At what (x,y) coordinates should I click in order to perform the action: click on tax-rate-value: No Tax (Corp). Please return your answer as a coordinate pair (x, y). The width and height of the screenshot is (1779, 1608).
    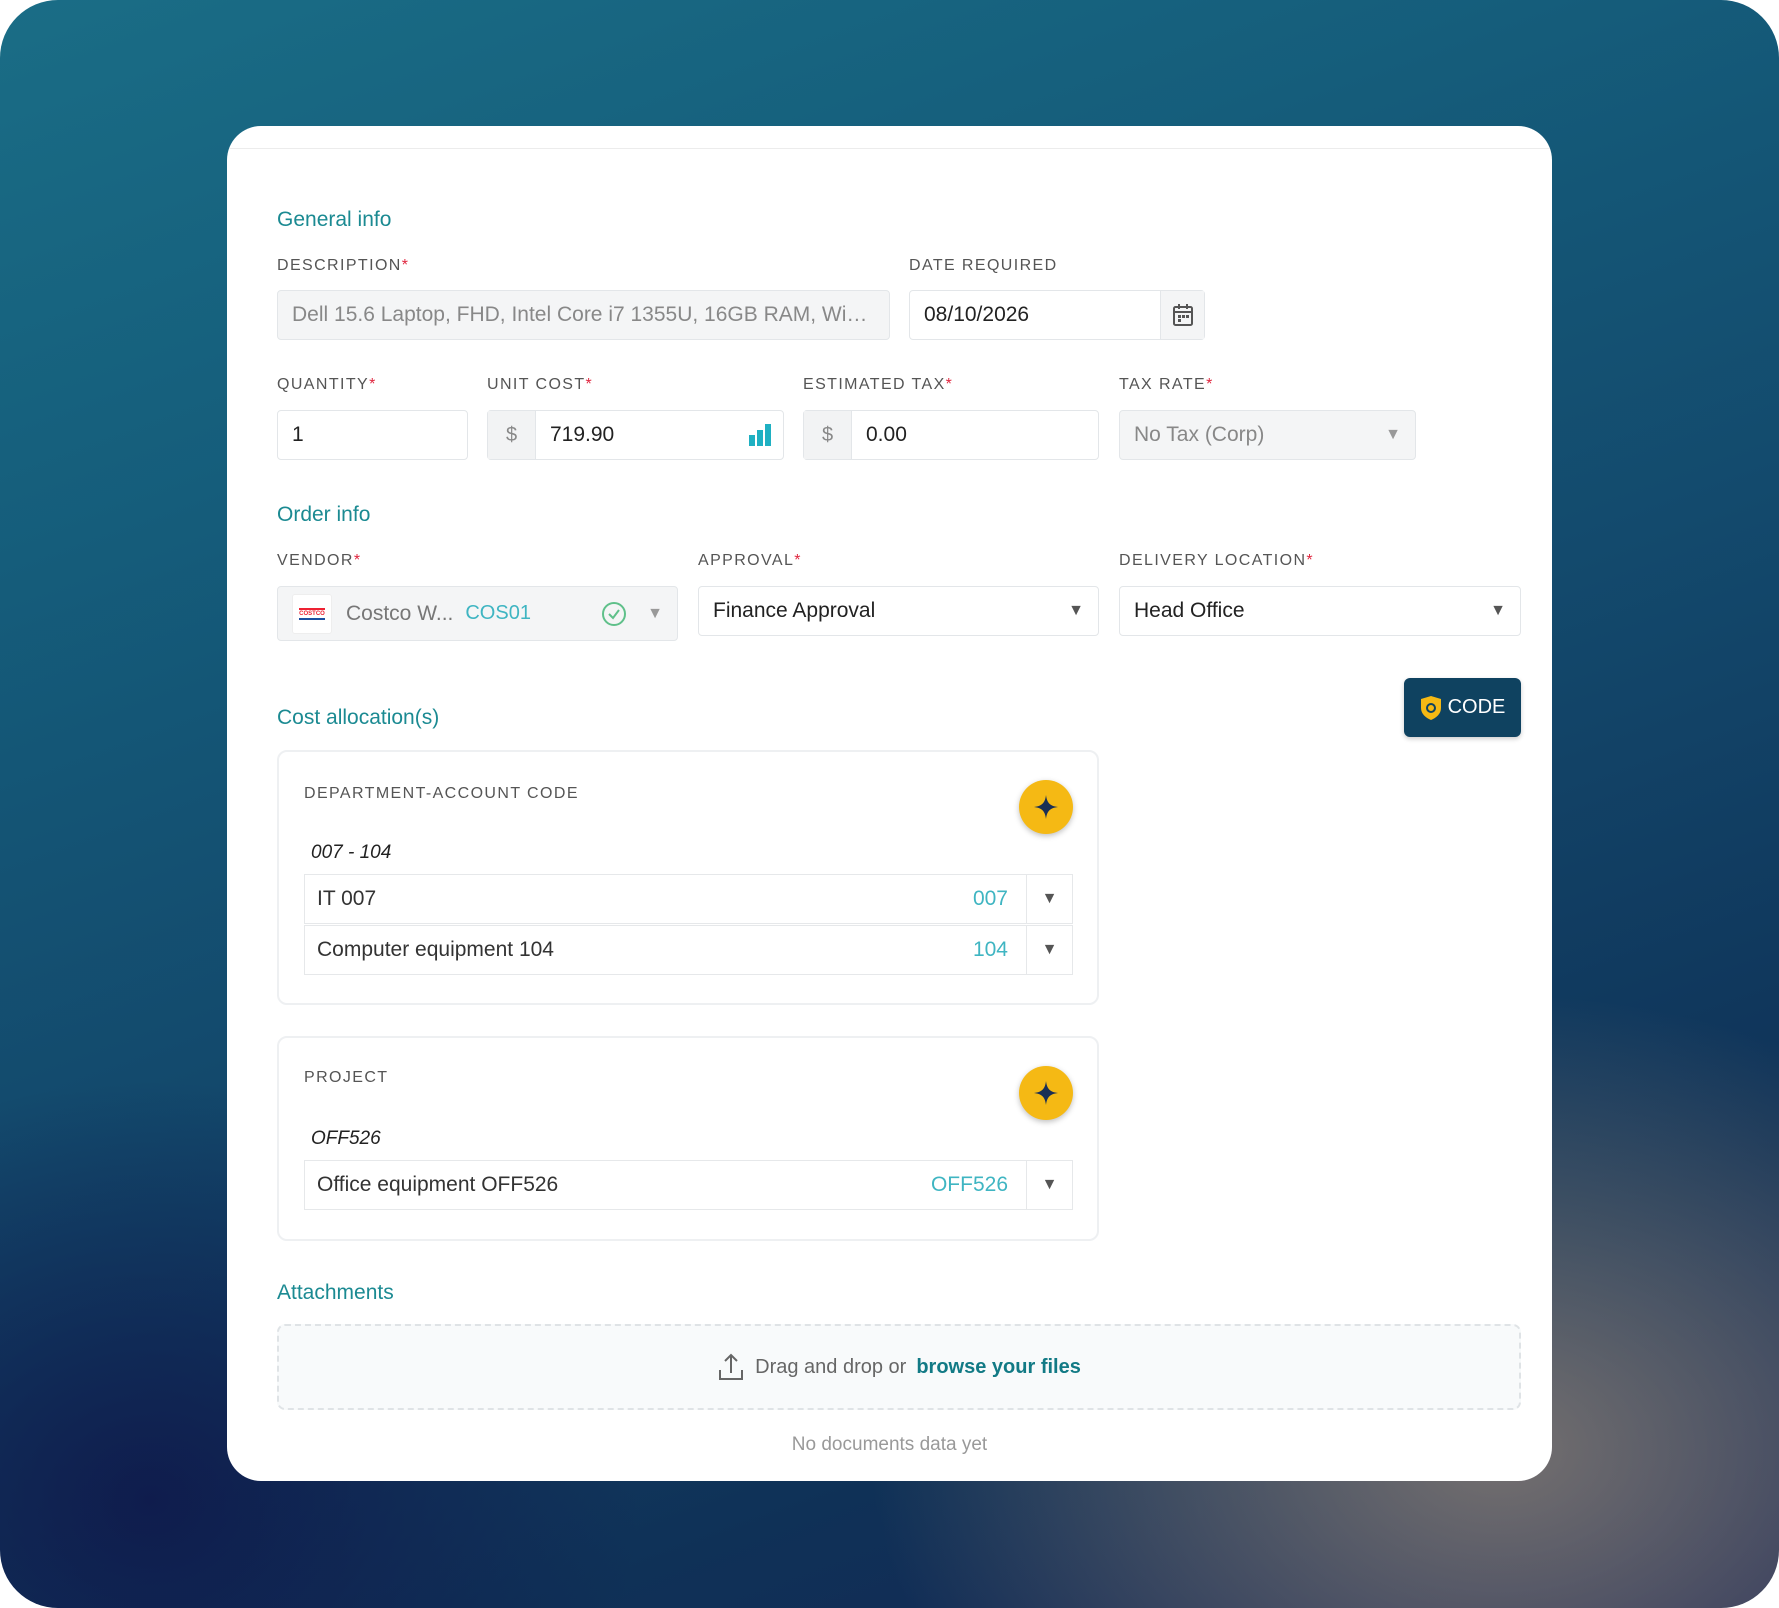
    Looking at the image, I should click on (1199, 434).